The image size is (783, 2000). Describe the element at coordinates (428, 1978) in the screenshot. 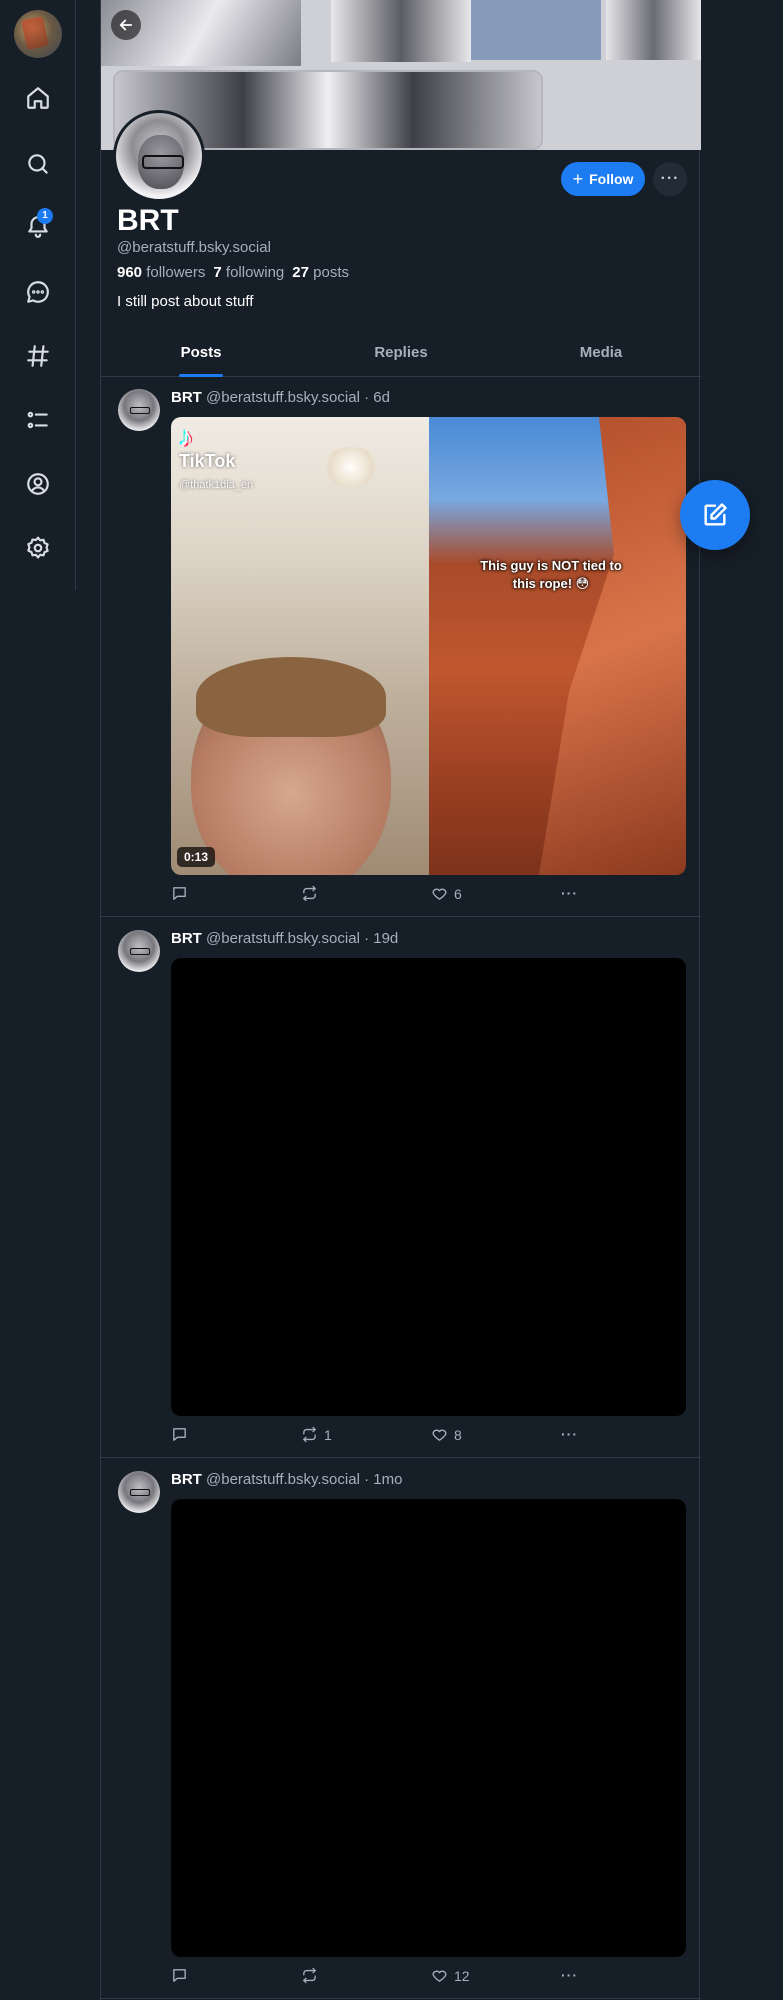

I see `post-actions: 12 ···` at that location.